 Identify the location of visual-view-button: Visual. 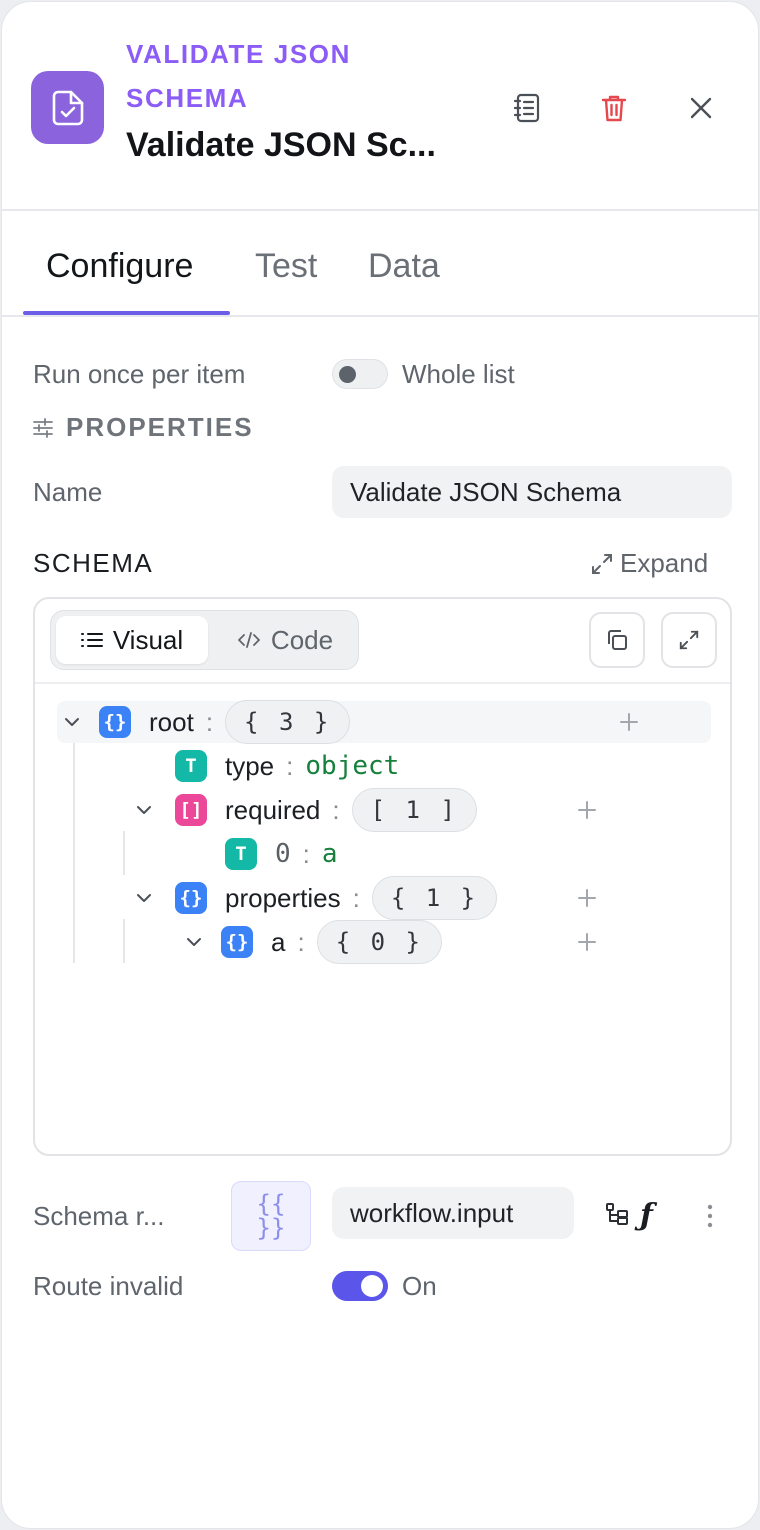
(132, 640).